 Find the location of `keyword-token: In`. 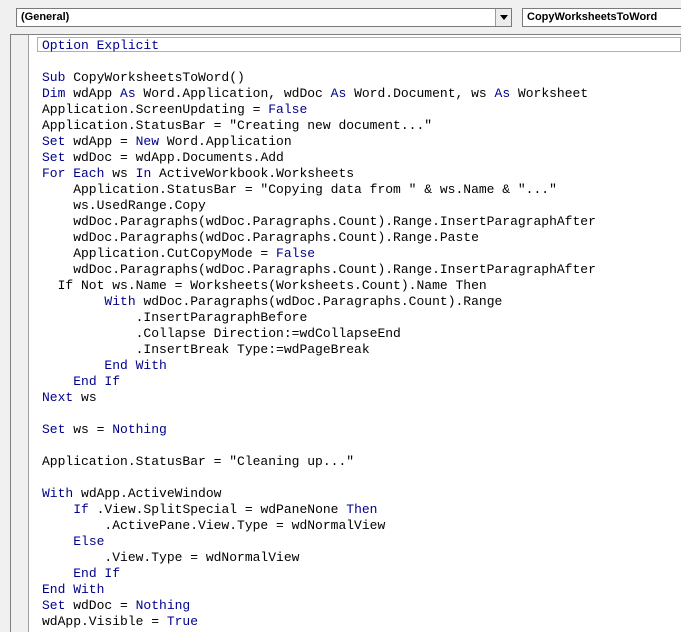

keyword-token: In is located at coordinates (143, 173).